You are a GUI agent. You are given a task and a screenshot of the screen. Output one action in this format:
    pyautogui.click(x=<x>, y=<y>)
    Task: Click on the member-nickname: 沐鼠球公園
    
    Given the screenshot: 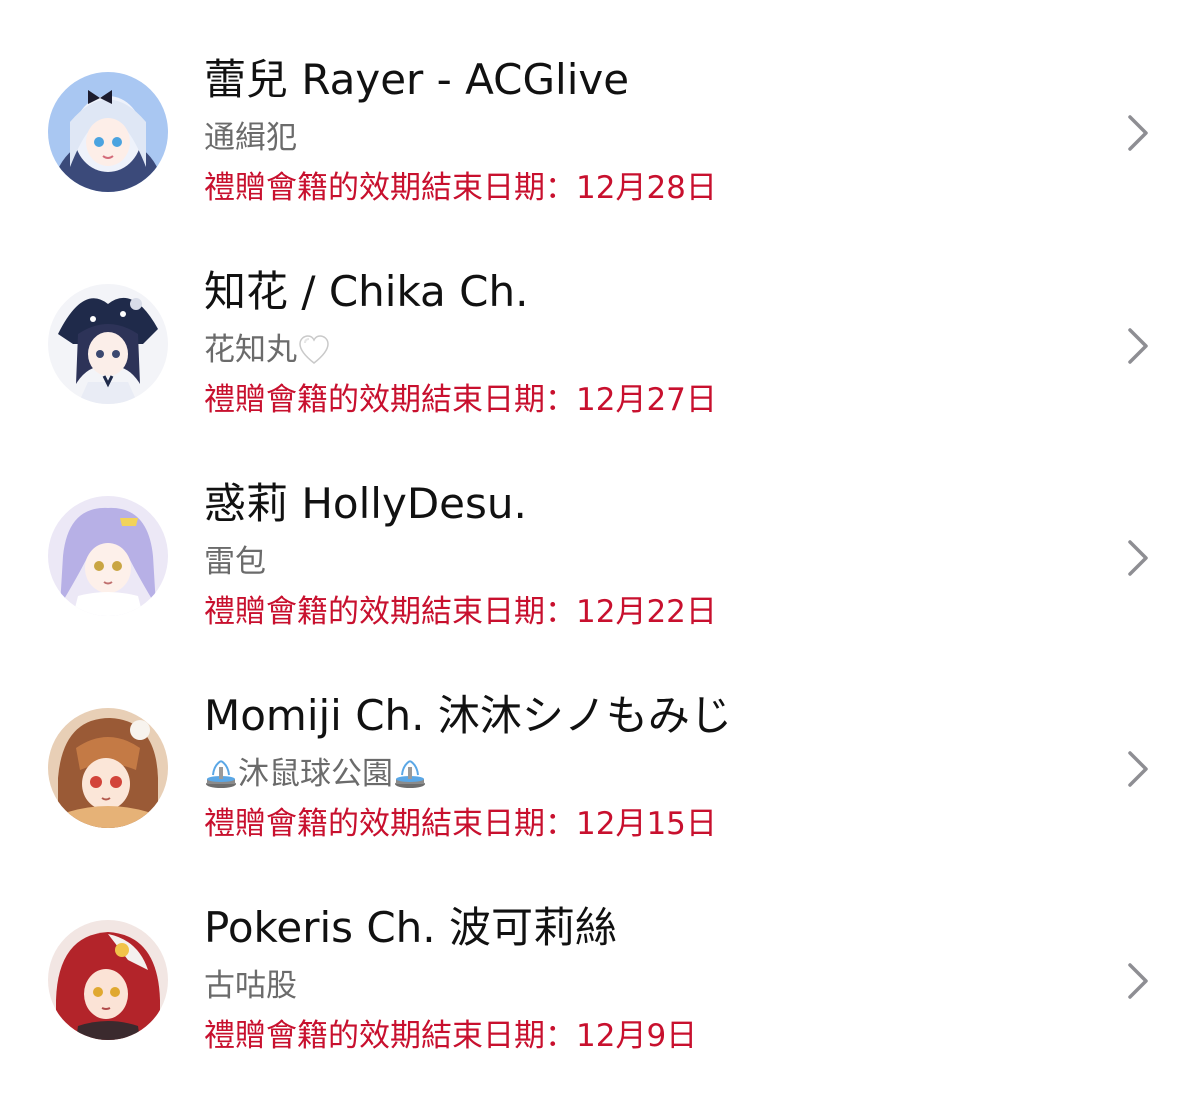 What is the action you would take?
    pyautogui.click(x=315, y=774)
    